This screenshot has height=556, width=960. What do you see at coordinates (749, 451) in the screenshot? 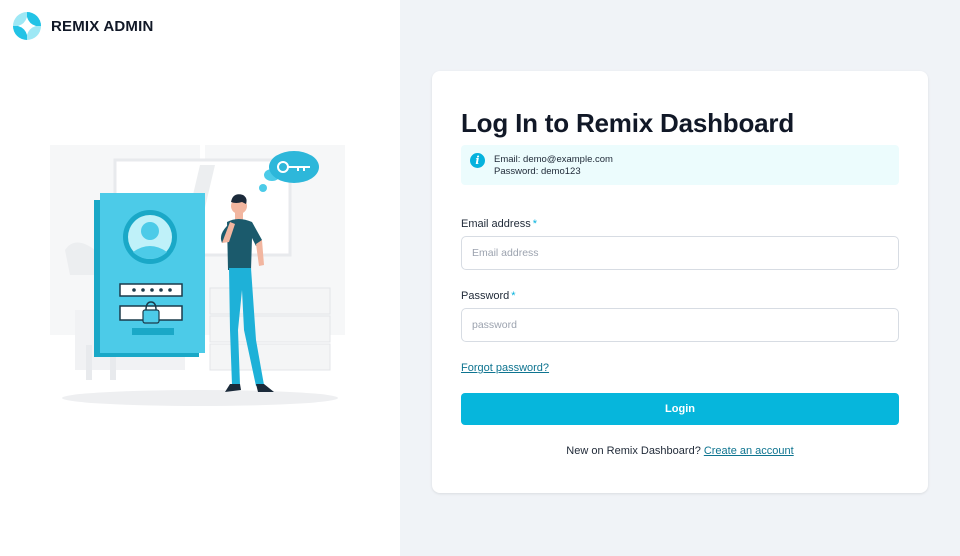
I see `create-account-link: Create an account` at bounding box center [749, 451].